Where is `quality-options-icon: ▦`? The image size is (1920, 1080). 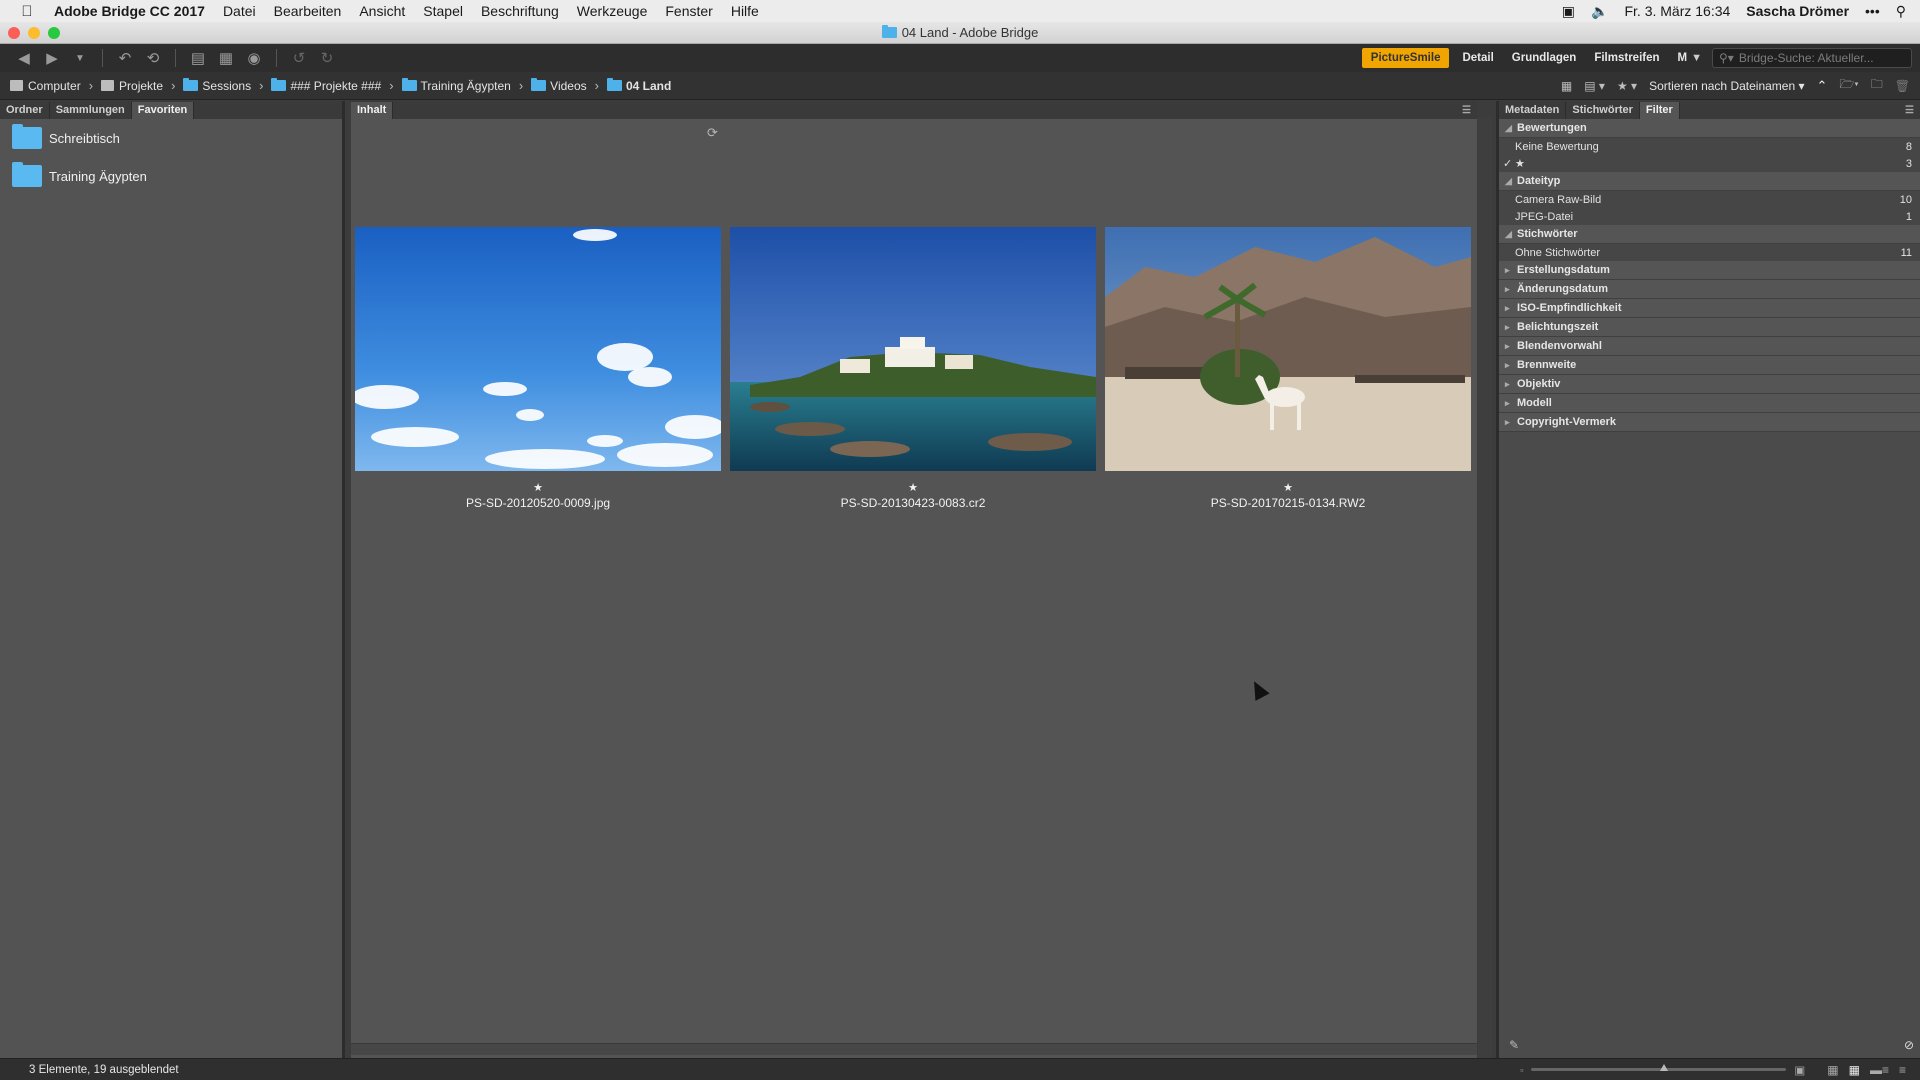 quality-options-icon: ▦ is located at coordinates (1566, 86).